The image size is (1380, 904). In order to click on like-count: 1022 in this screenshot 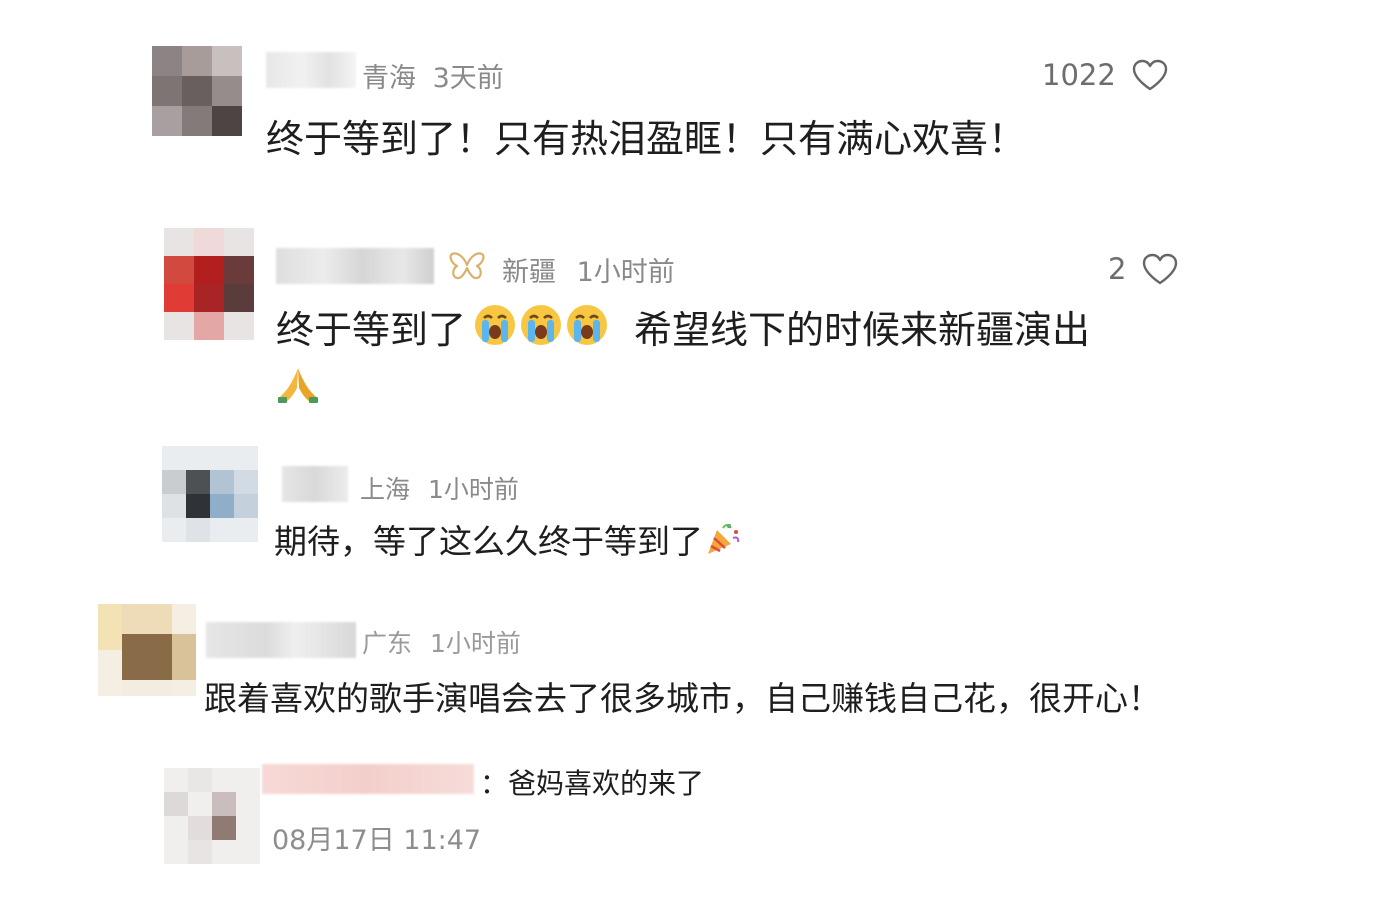, I will do `click(1079, 75)`.